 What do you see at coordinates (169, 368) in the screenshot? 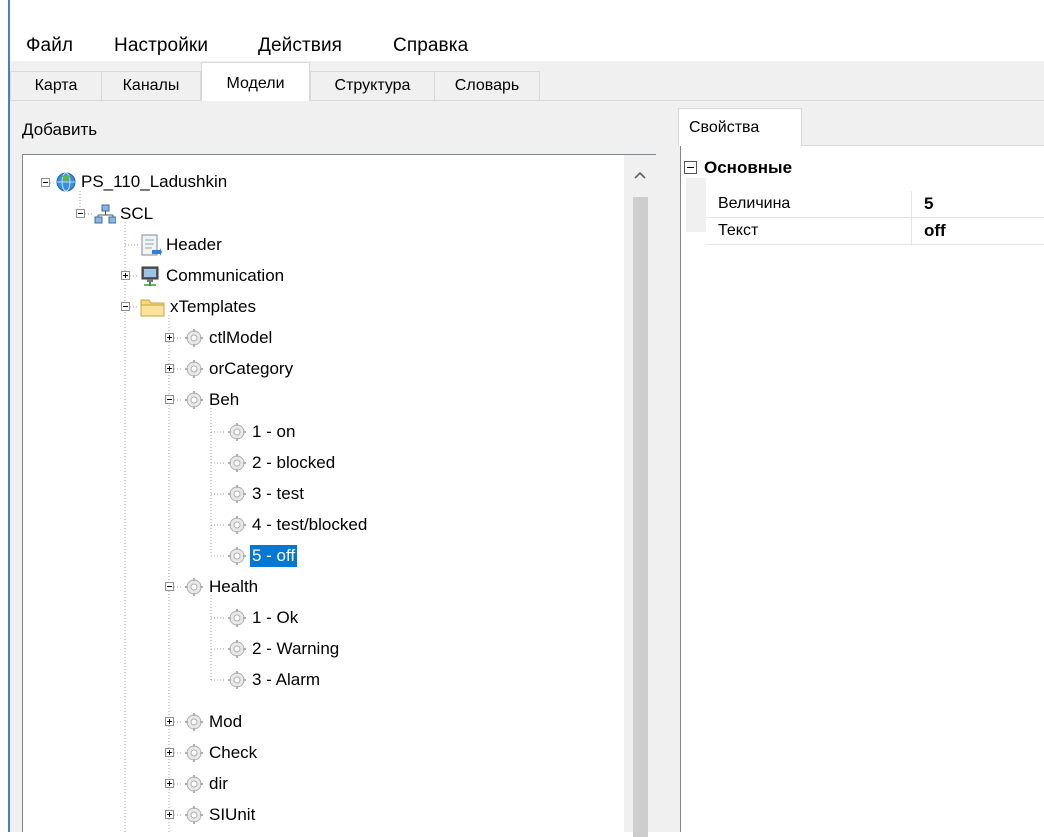
I see `expander-orcategory` at bounding box center [169, 368].